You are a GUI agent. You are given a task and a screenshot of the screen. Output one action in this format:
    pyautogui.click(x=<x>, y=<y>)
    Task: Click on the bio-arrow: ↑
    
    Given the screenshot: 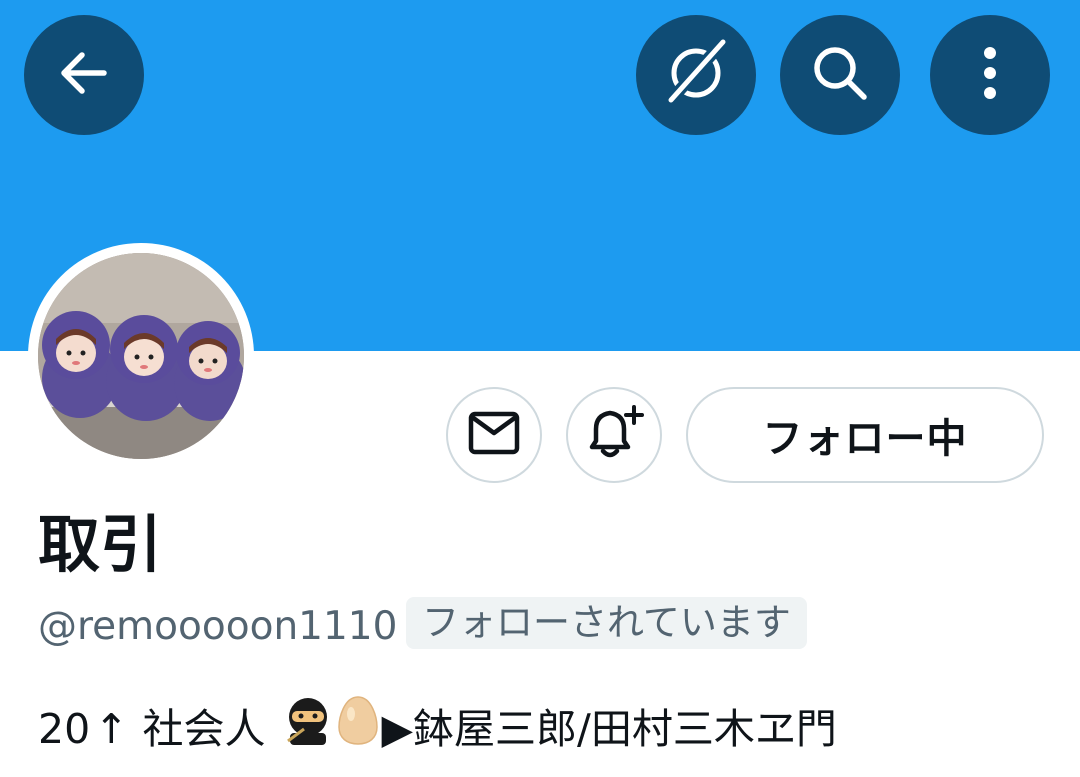 What is the action you would take?
    pyautogui.click(x=111, y=728)
    